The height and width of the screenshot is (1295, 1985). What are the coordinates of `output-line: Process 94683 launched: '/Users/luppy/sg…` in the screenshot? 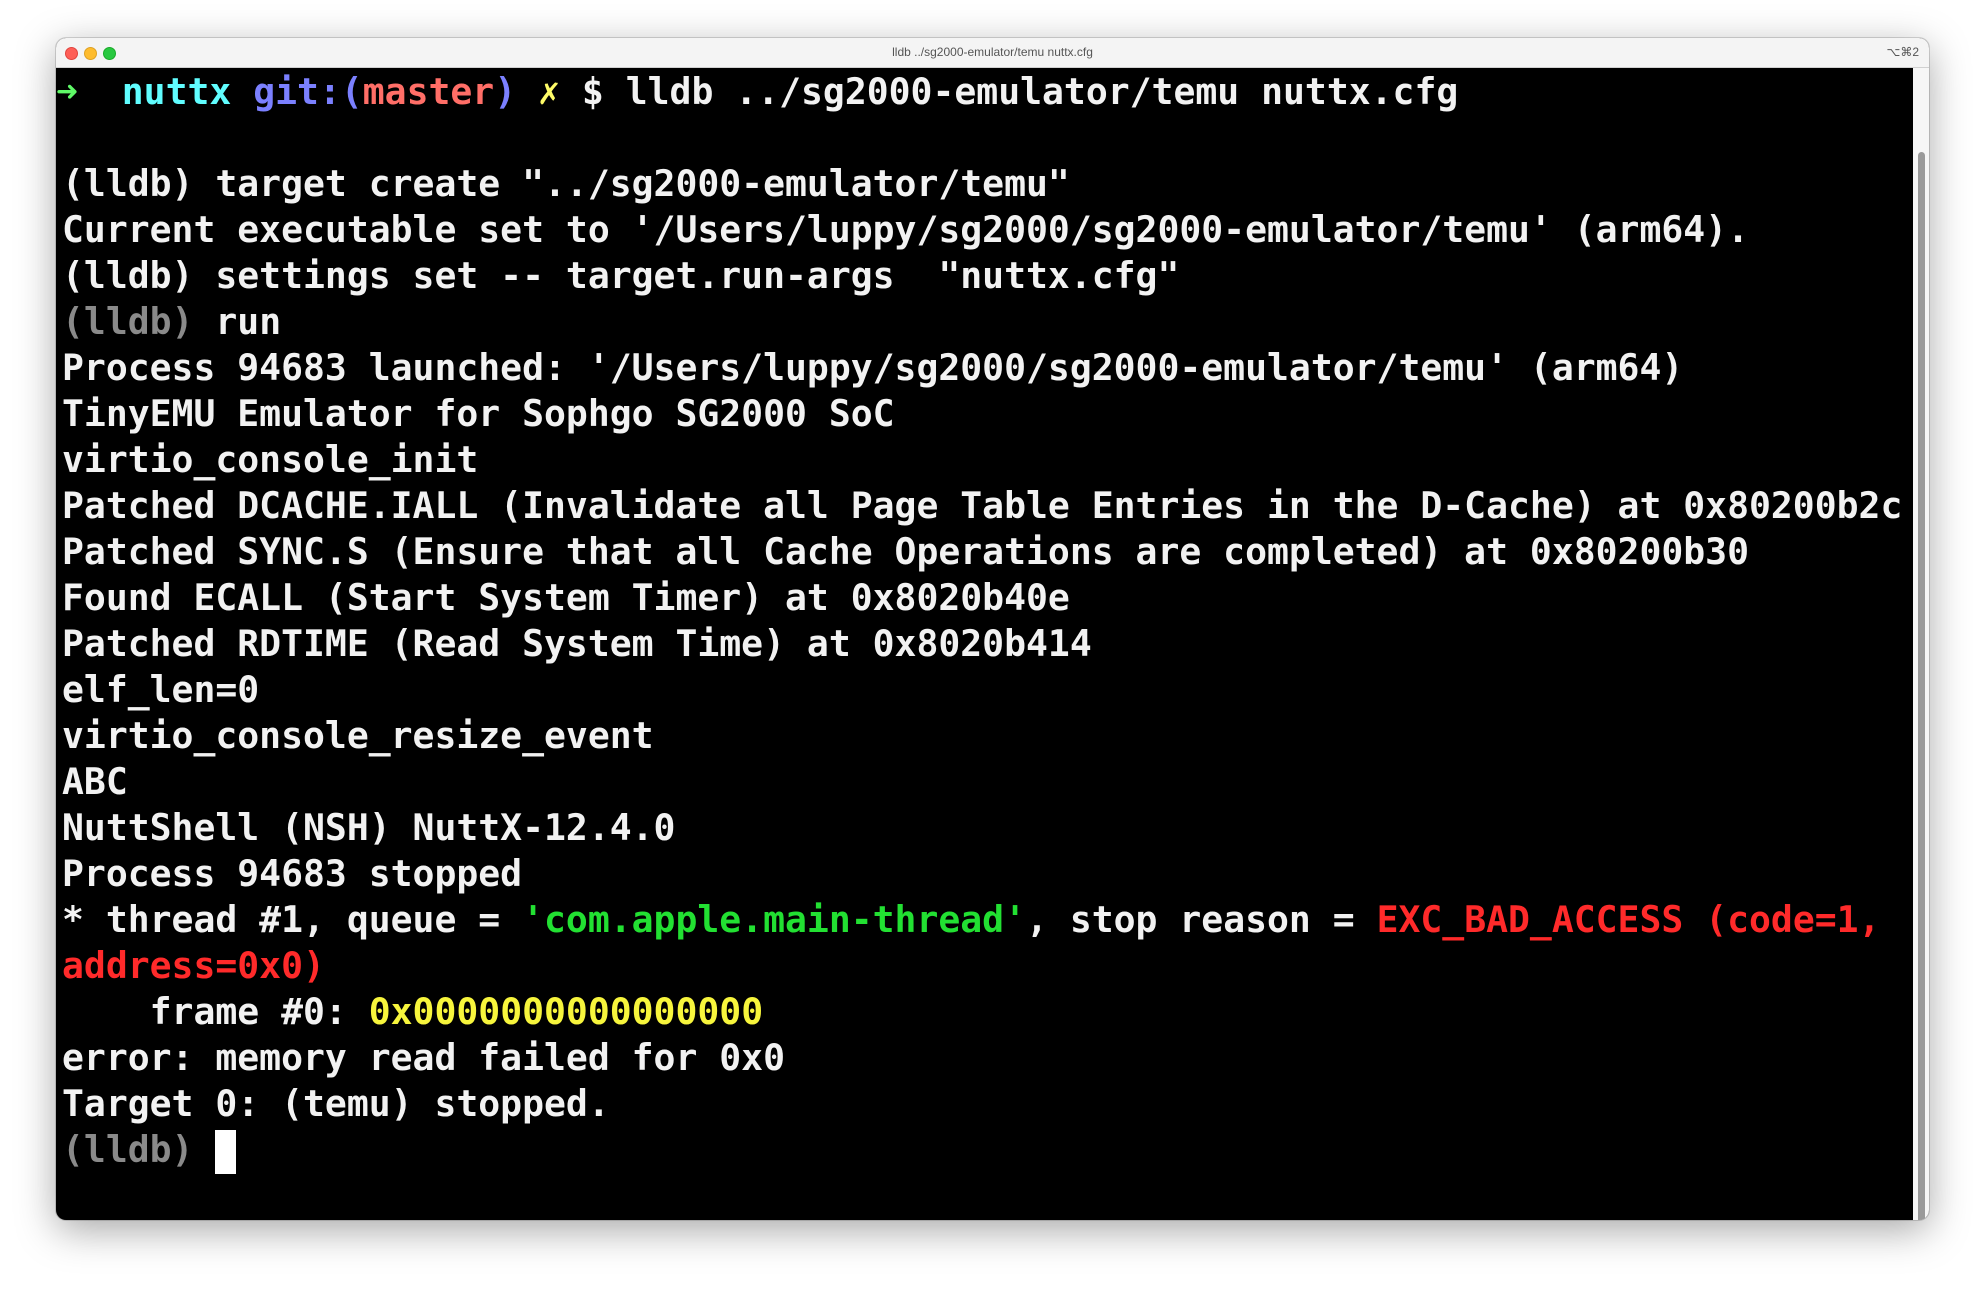 It's located at (873, 367).